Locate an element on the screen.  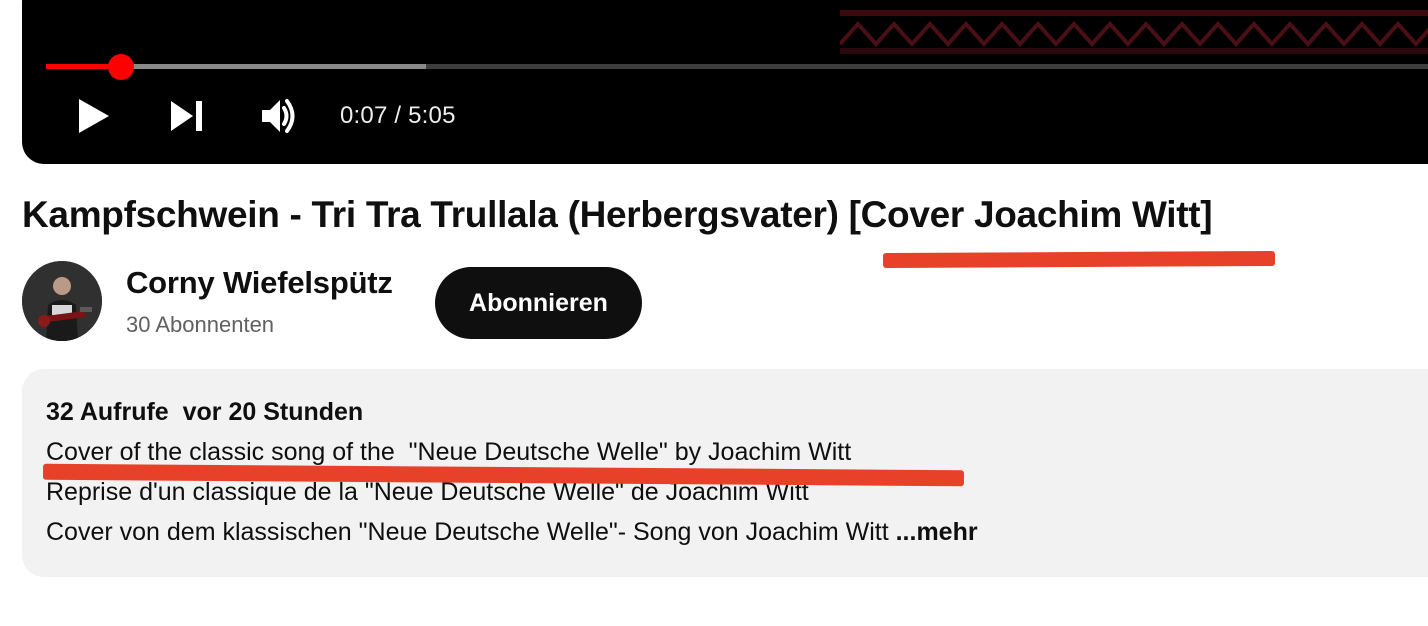
channel-name: Corny Wiefelspütz is located at coordinates (259, 283).